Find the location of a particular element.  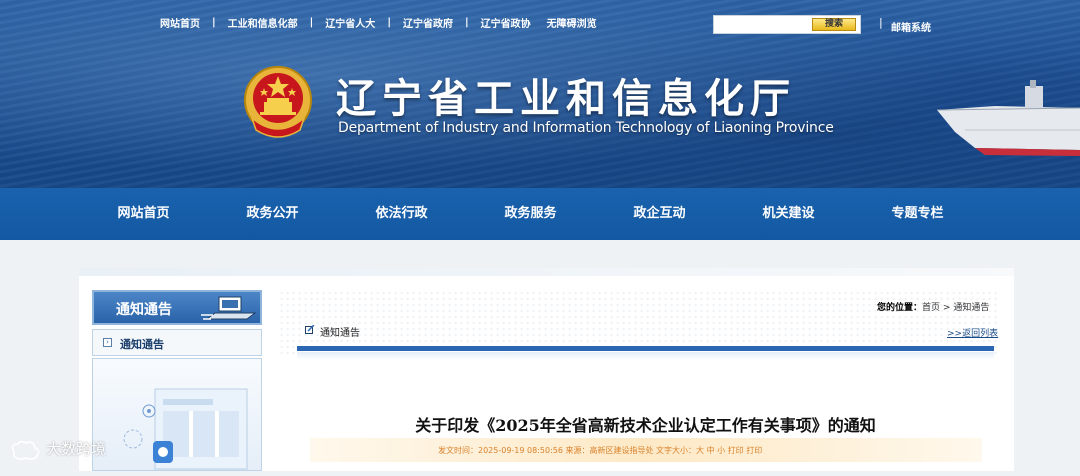

sidebar-item-label: 通知通告 is located at coordinates (142, 344).